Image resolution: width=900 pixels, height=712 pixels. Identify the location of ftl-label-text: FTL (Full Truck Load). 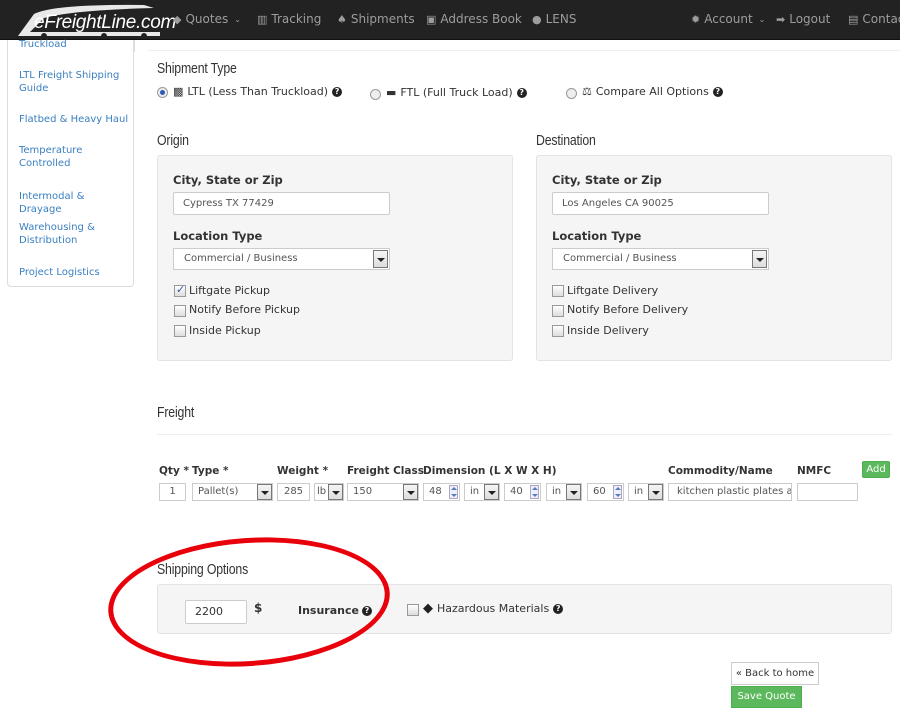
(456, 92).